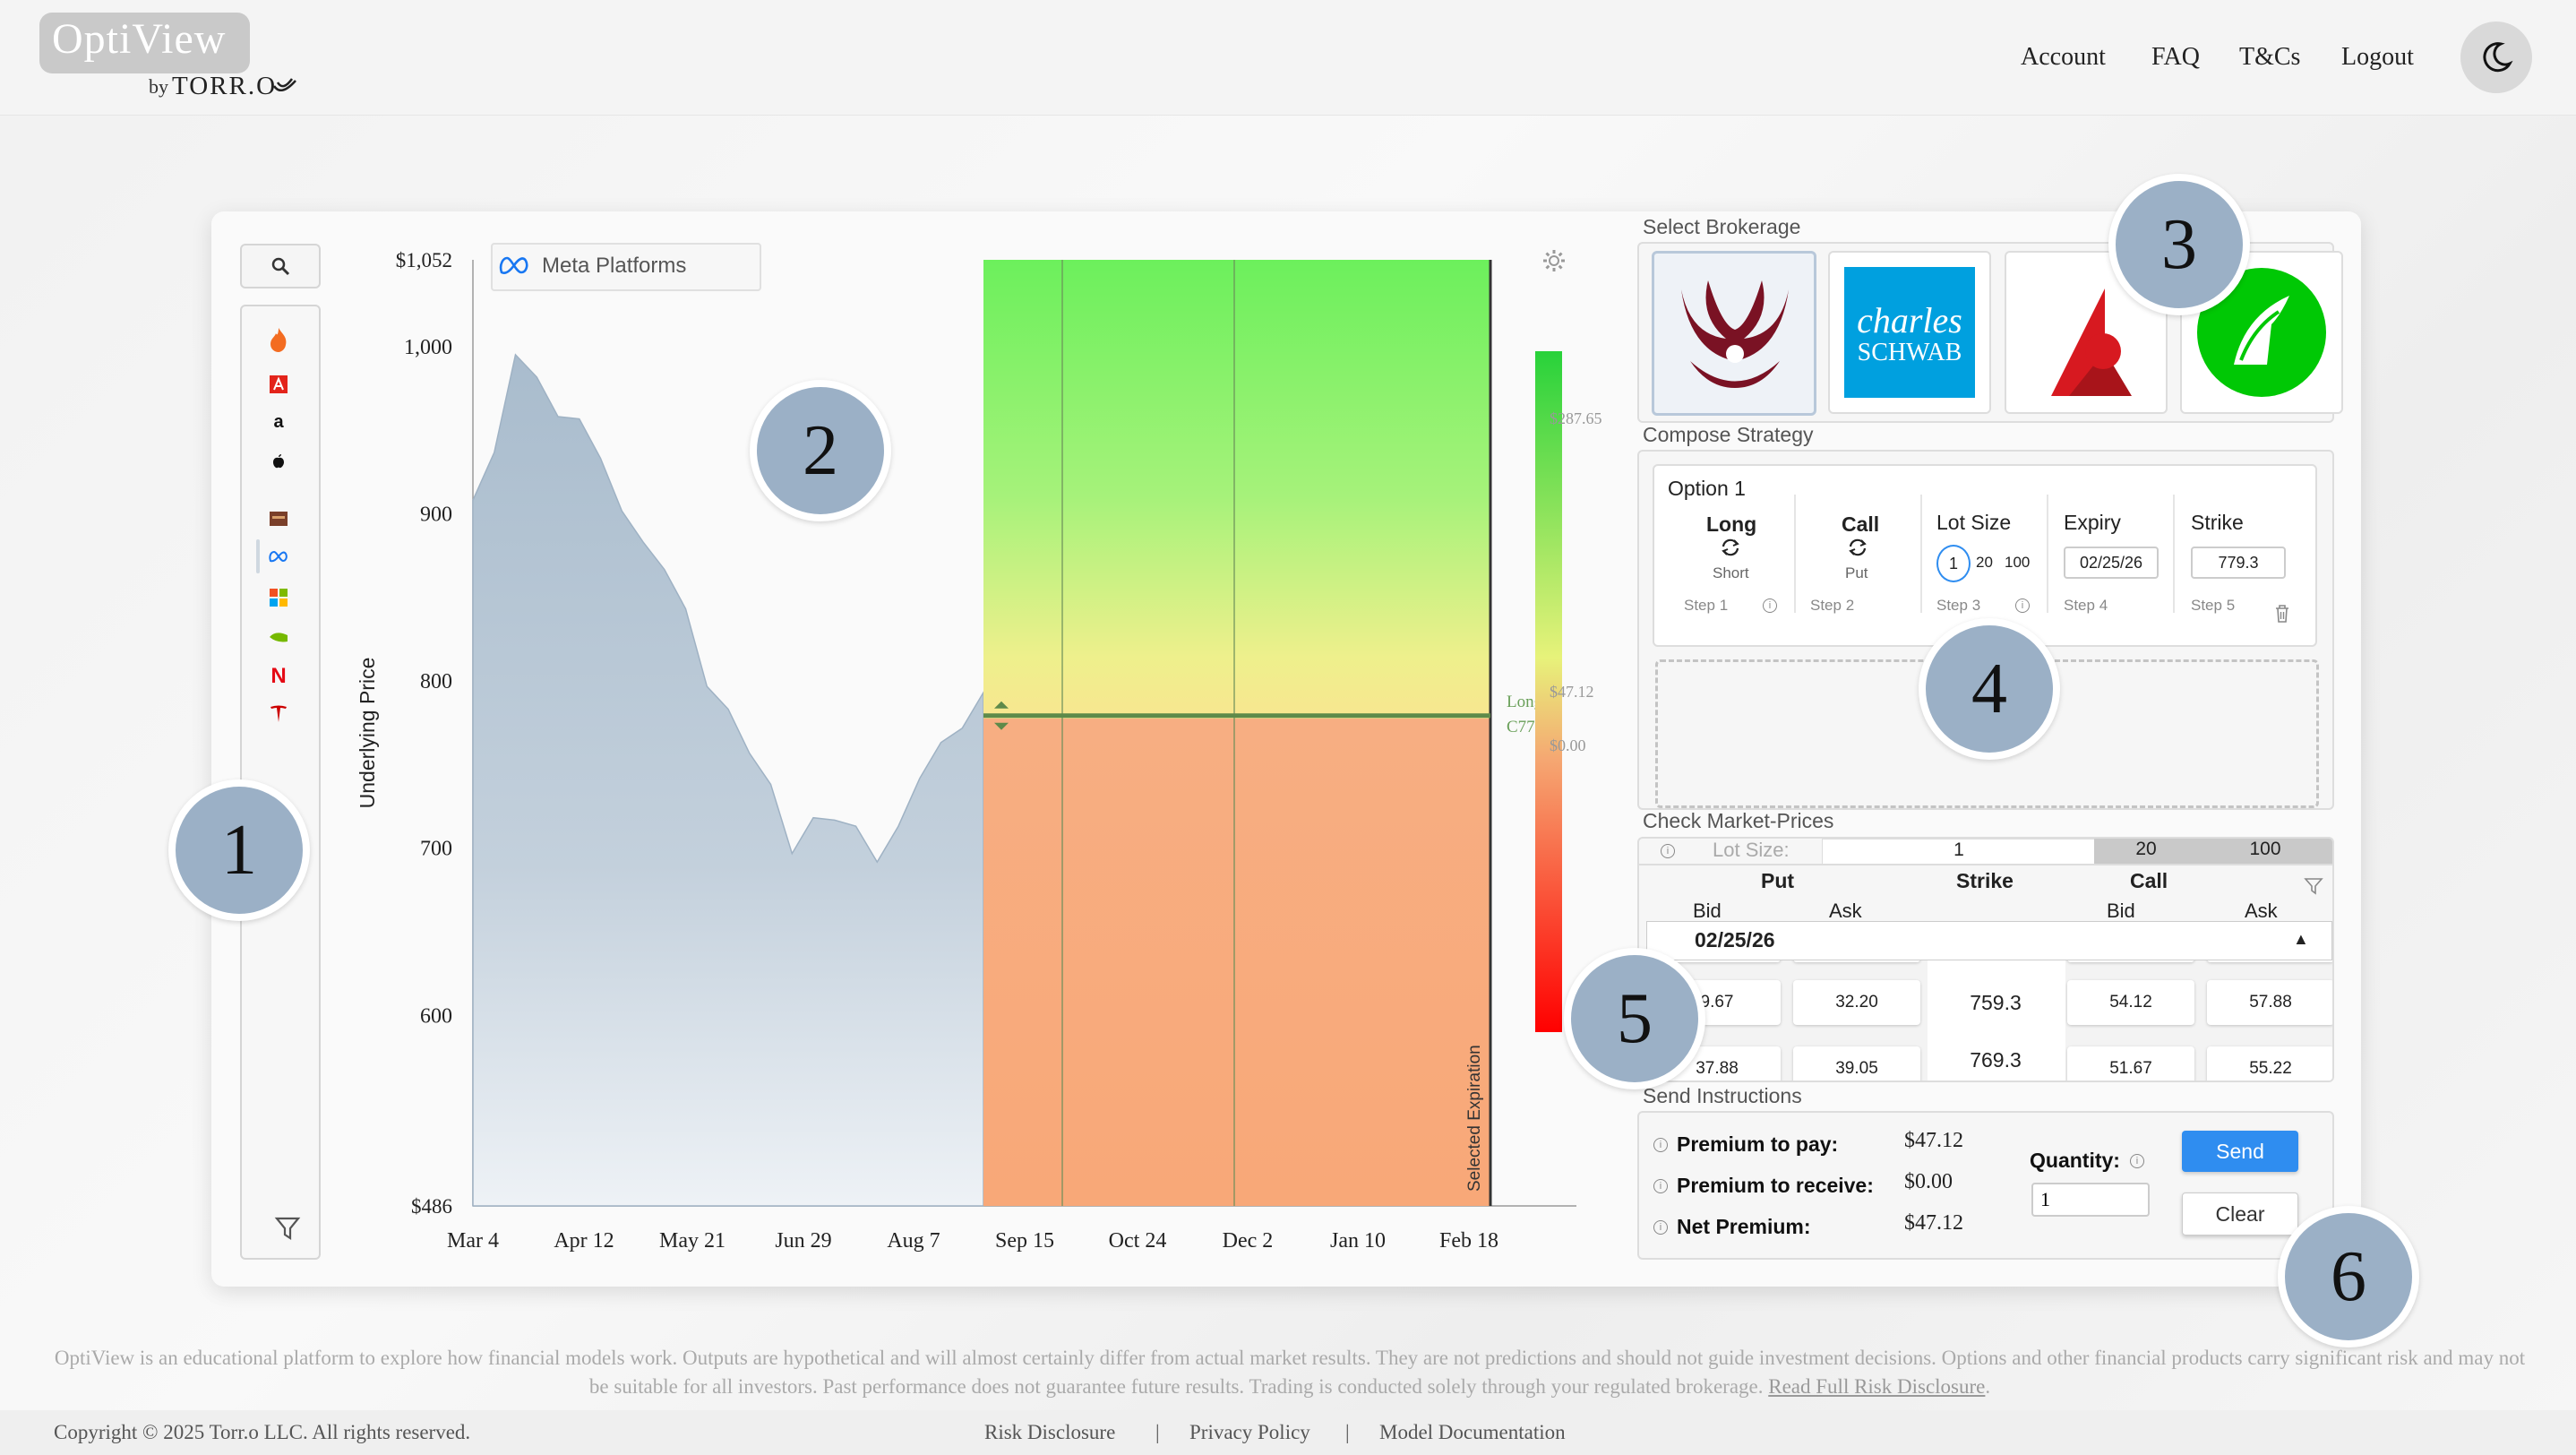  Describe the element at coordinates (1974, 522) in the screenshot. I see `lot-size-label: Lot Size` at that location.